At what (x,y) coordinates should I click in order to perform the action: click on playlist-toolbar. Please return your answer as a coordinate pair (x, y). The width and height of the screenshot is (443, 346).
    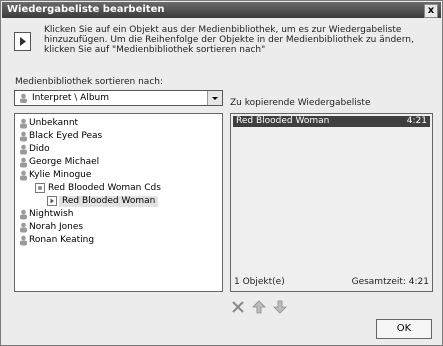
    Looking at the image, I should click on (265, 307).